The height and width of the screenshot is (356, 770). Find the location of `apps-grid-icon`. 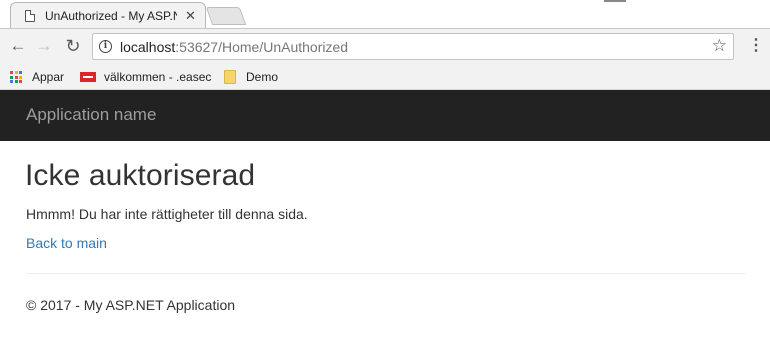

apps-grid-icon is located at coordinates (16, 77).